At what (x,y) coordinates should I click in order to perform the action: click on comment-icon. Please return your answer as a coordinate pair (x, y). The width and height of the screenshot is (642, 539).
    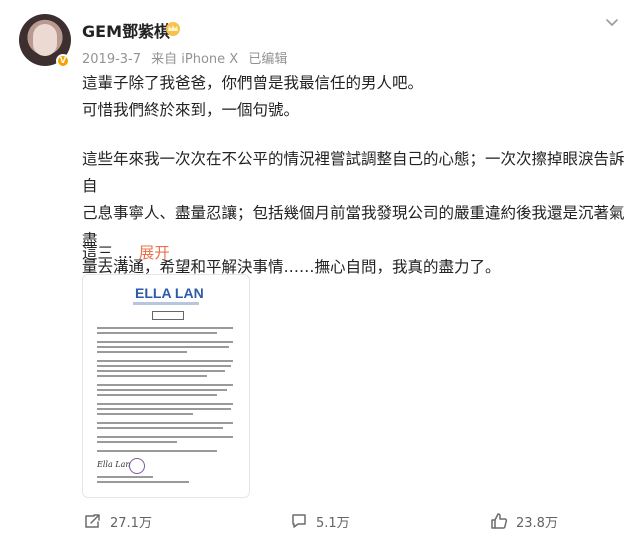
    Looking at the image, I should click on (299, 521).